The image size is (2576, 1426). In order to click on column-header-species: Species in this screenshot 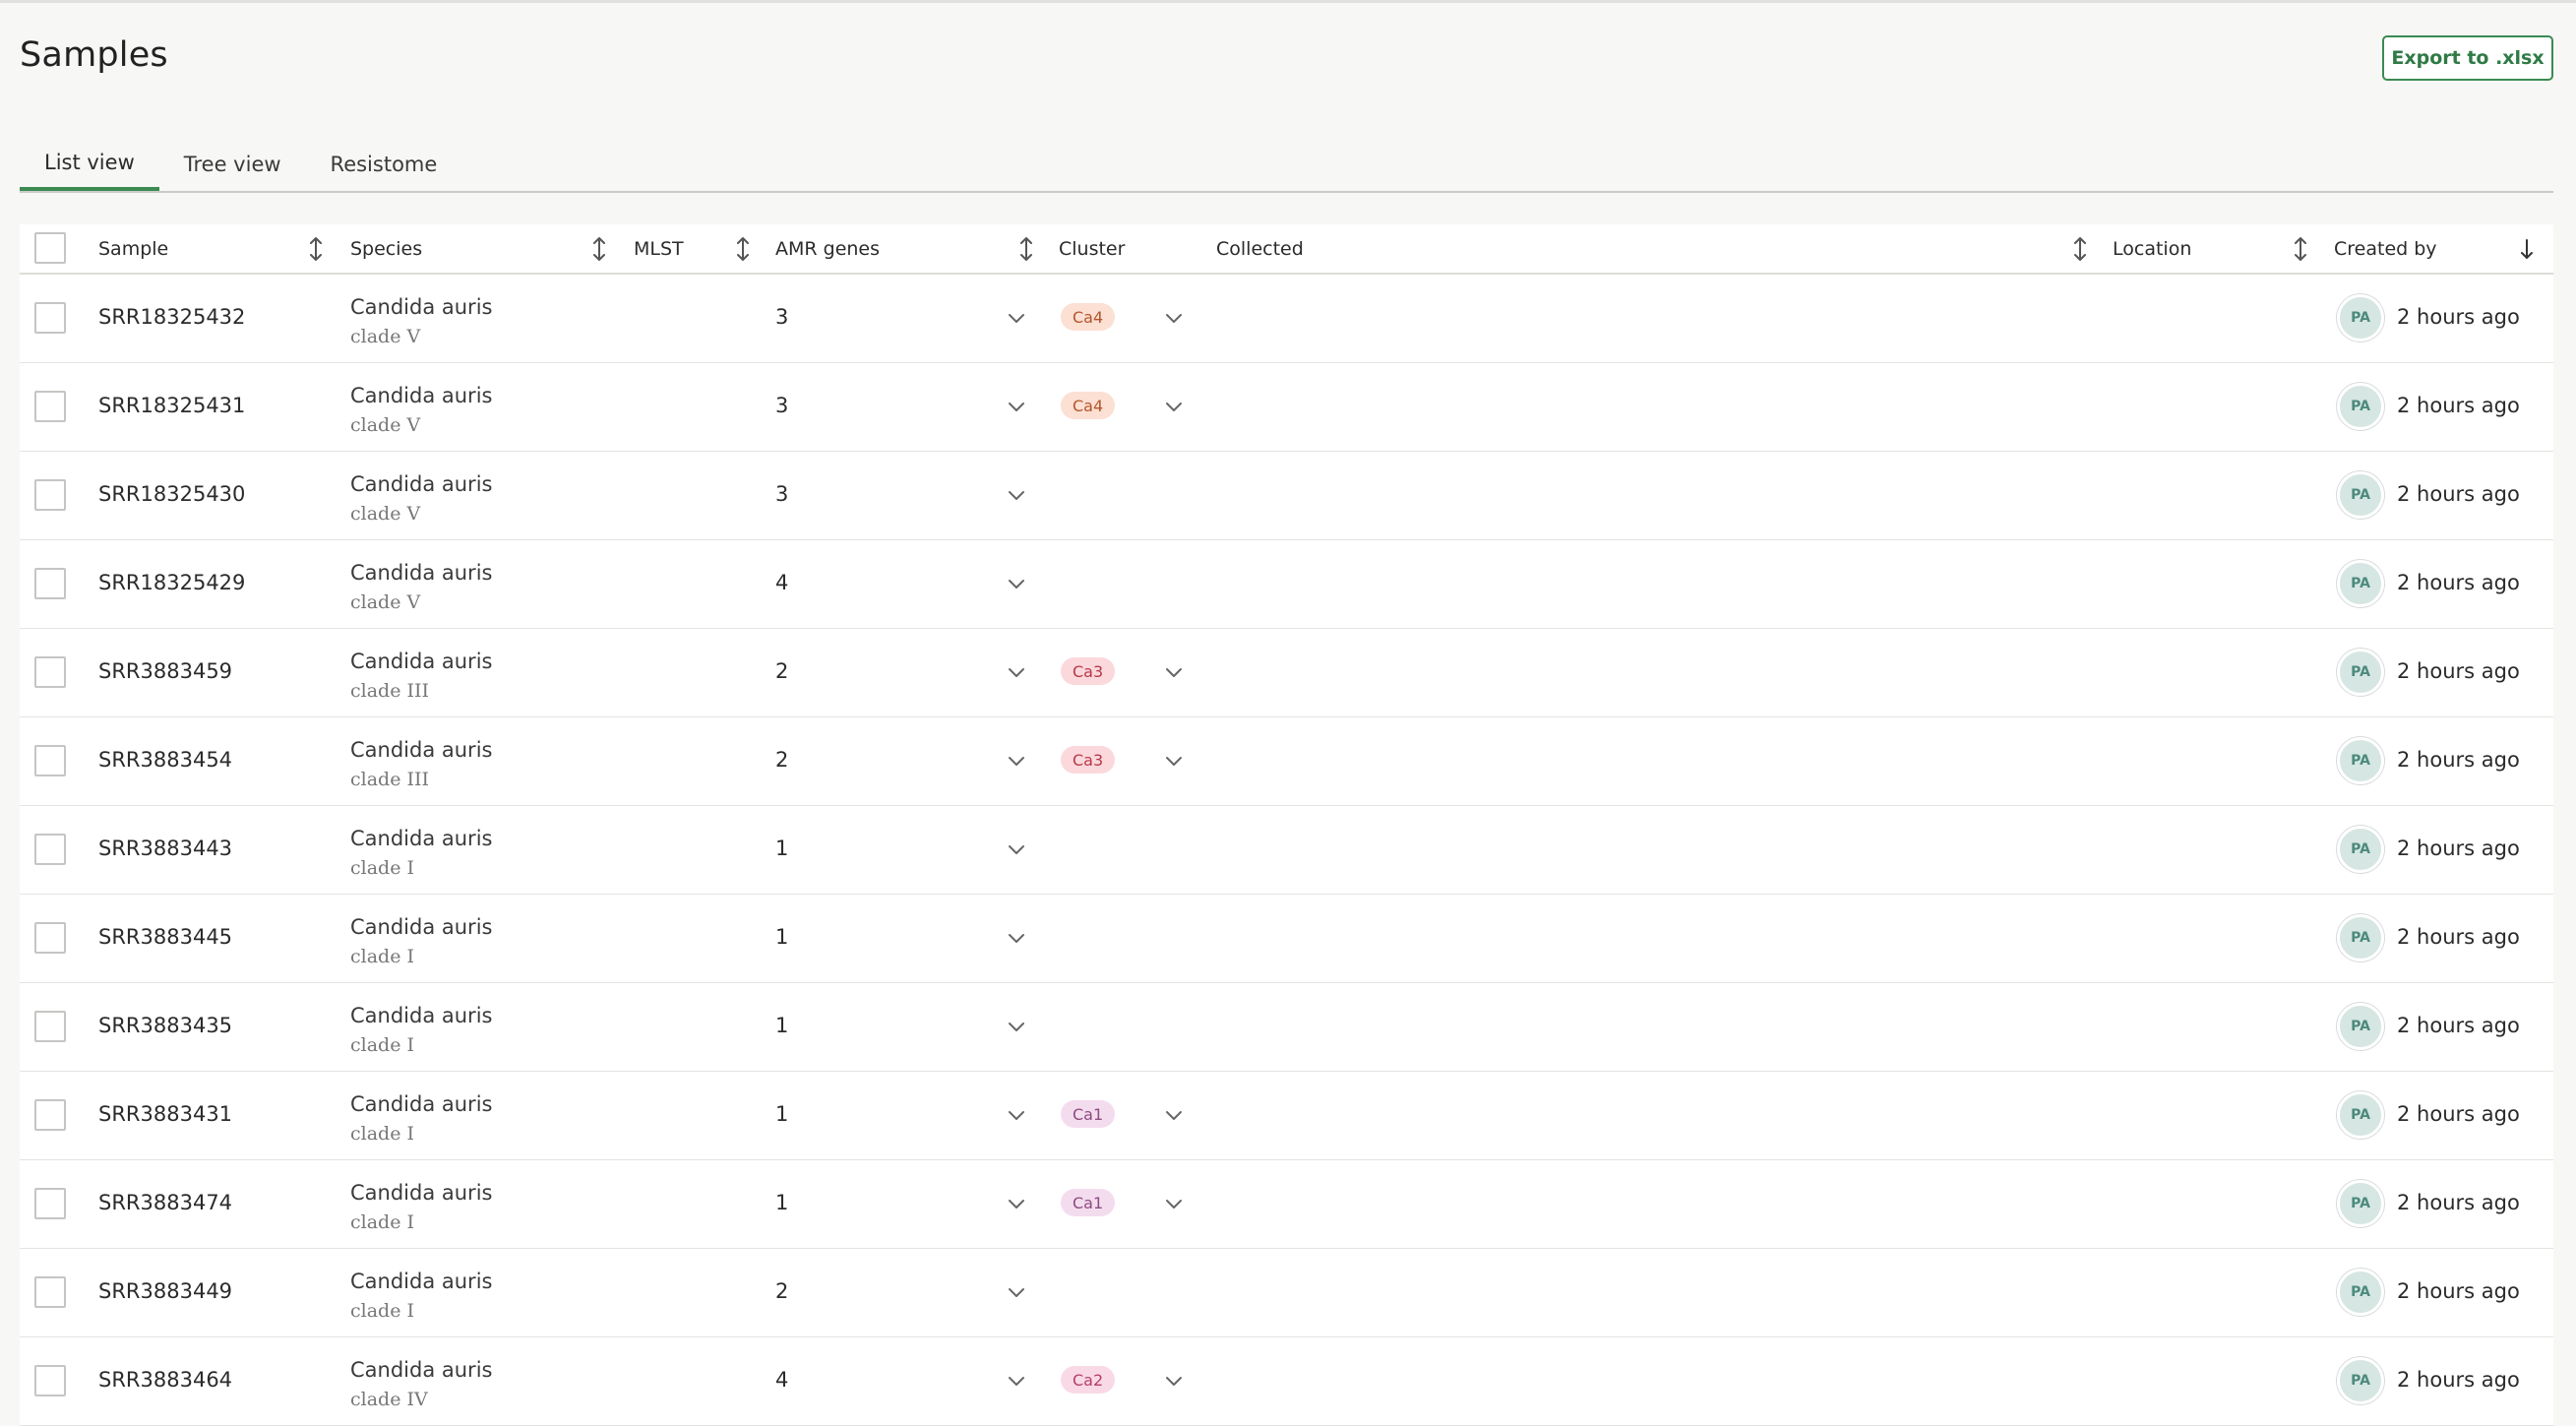, I will do `click(386, 248)`.